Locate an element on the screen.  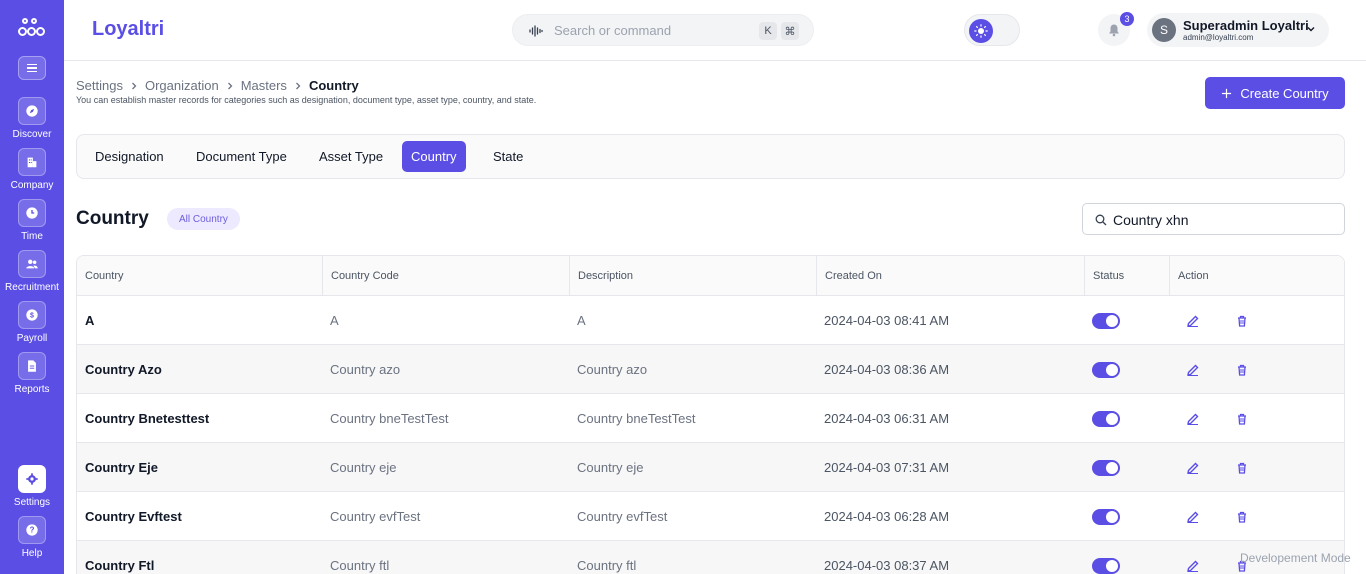
cell-created-on: 2024-04-03 07:31 AM is located at coordinates (887, 467).